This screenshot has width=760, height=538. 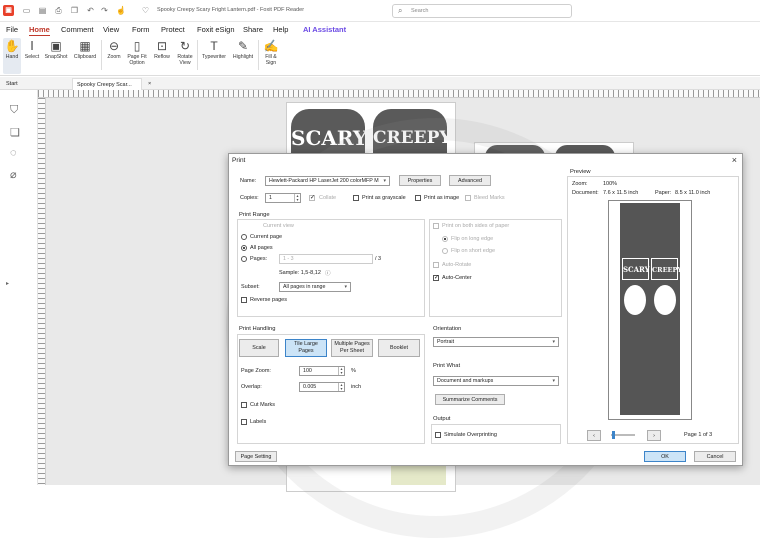 What do you see at coordinates (111, 29) in the screenshot?
I see `menu-view: View` at bounding box center [111, 29].